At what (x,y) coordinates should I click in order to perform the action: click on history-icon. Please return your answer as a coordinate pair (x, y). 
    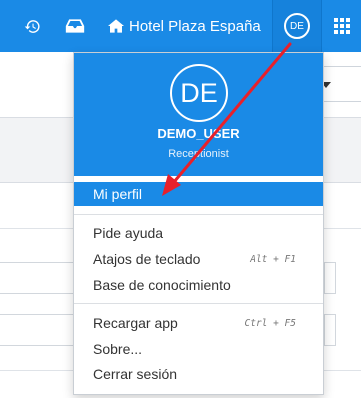
    Looking at the image, I should click on (32, 26).